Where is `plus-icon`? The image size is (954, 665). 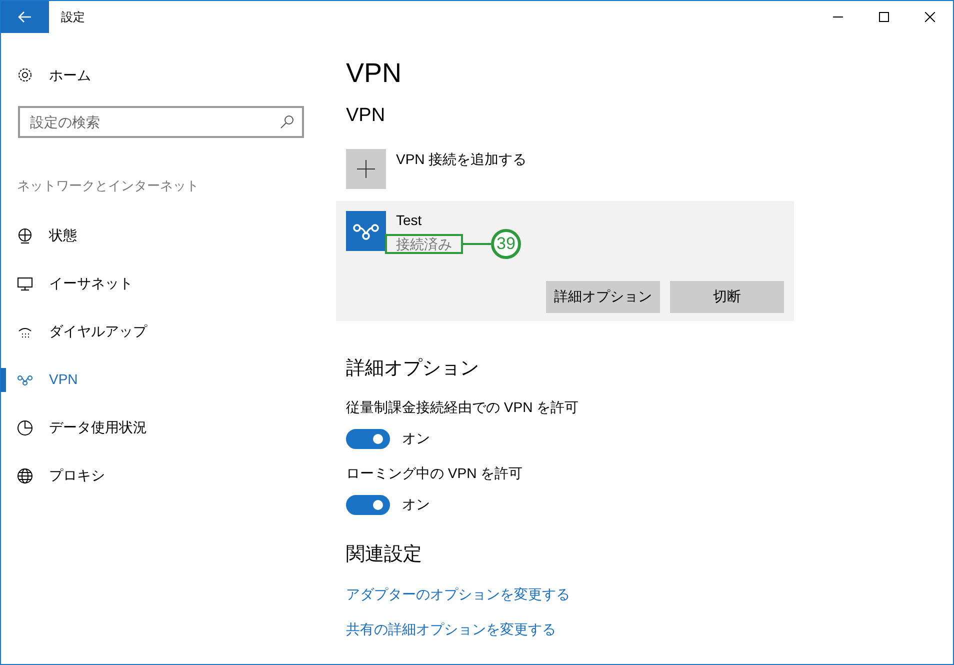 plus-icon is located at coordinates (366, 169).